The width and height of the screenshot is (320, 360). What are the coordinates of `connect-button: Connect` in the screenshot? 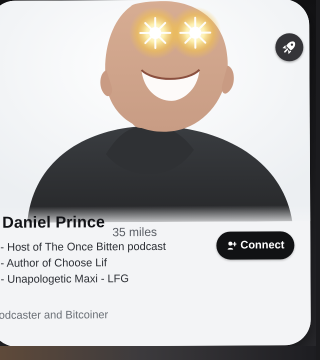 It's located at (255, 245).